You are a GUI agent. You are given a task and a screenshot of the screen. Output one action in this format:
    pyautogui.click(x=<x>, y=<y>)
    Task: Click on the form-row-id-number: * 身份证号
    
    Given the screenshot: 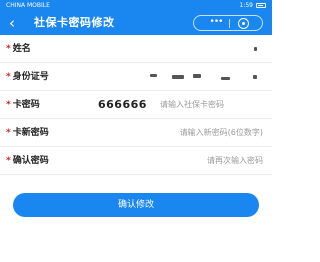 What is the action you would take?
    pyautogui.click(x=136, y=77)
    